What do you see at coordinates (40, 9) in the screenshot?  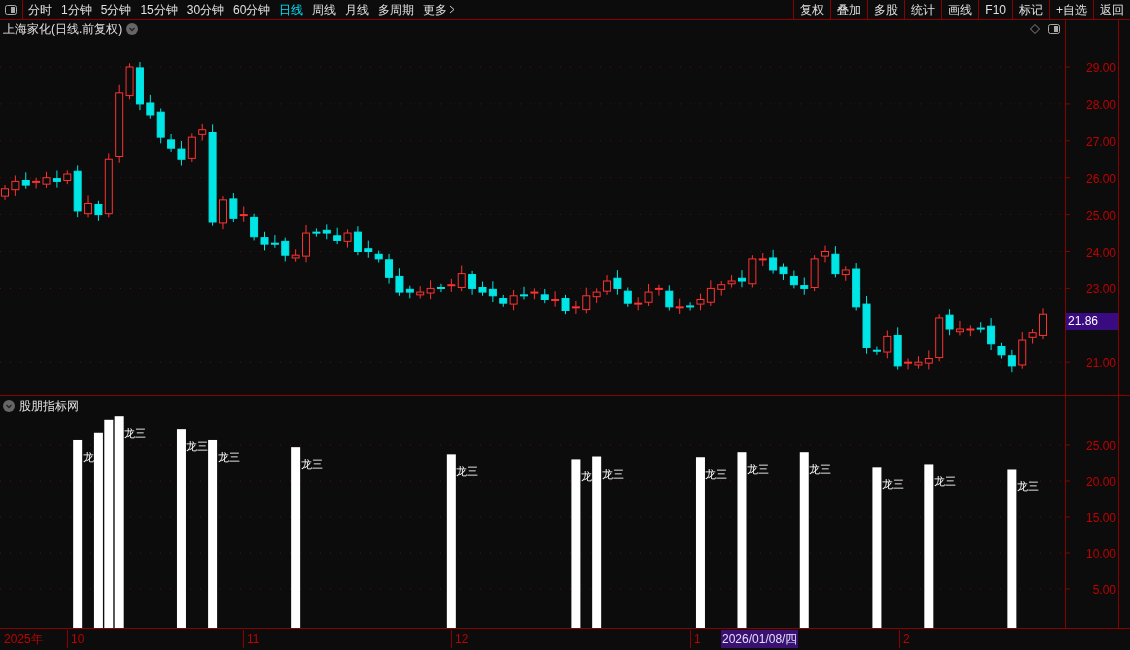 I see `period-tab: 分时` at bounding box center [40, 9].